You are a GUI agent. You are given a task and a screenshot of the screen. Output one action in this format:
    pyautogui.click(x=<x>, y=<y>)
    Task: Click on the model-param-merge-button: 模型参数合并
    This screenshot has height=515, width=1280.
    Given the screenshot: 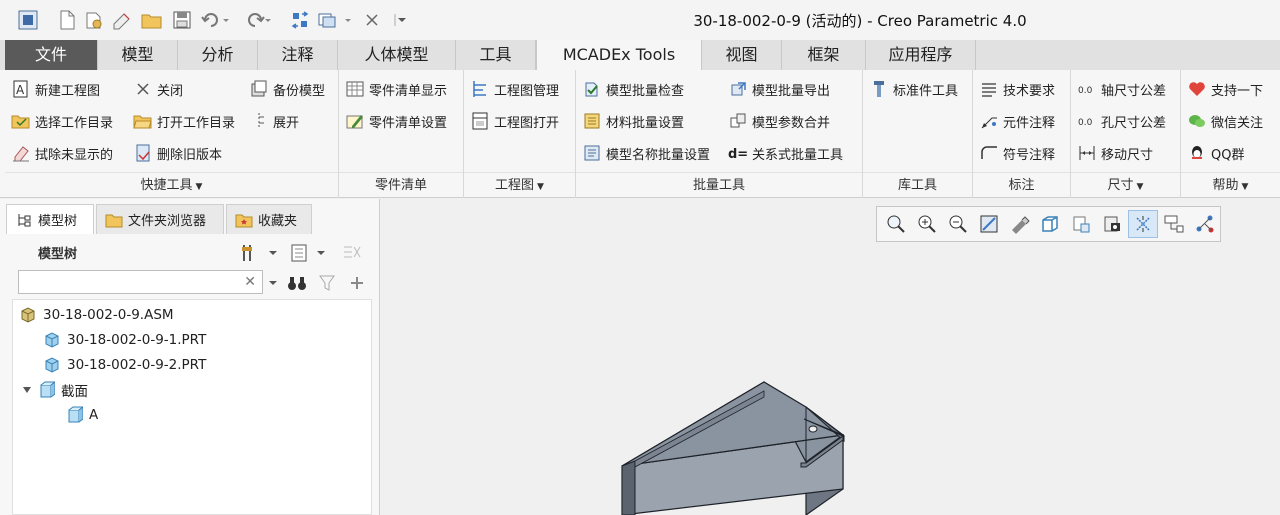 What is the action you would take?
    pyautogui.click(x=779, y=121)
    